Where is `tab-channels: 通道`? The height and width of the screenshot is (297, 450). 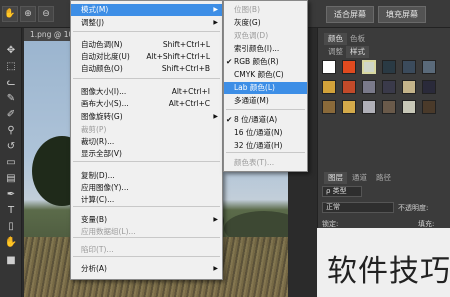 tab-channels: 通道 is located at coordinates (359, 178).